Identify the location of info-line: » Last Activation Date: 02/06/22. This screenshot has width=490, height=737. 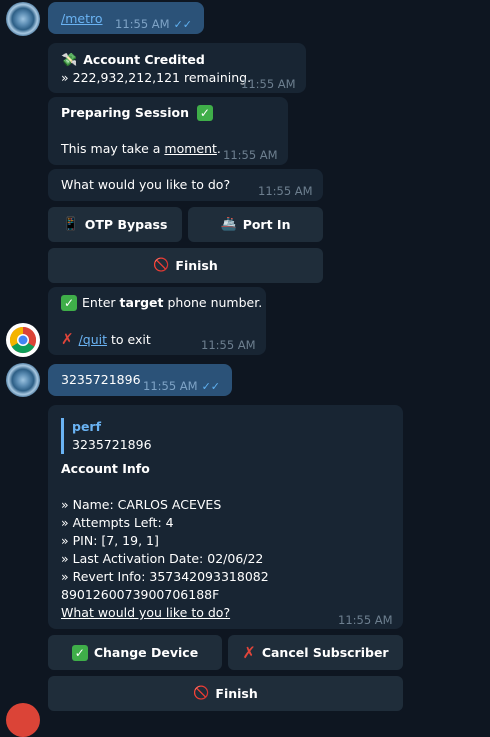
(162, 558).